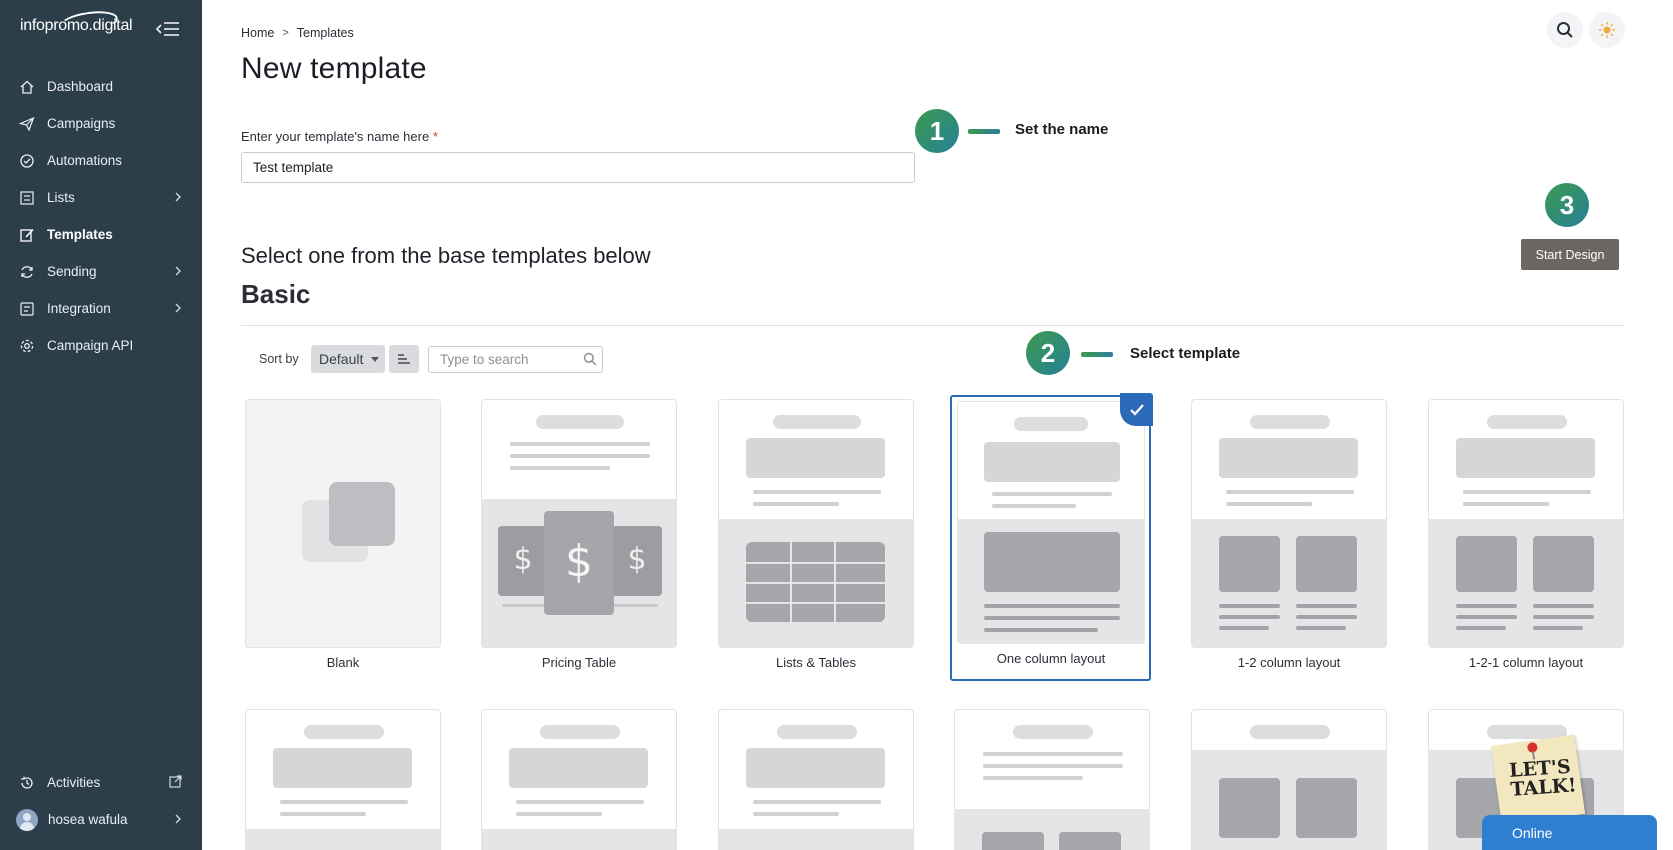  What do you see at coordinates (72, 271) in the screenshot?
I see `sidebar-item-label: Sending` at bounding box center [72, 271].